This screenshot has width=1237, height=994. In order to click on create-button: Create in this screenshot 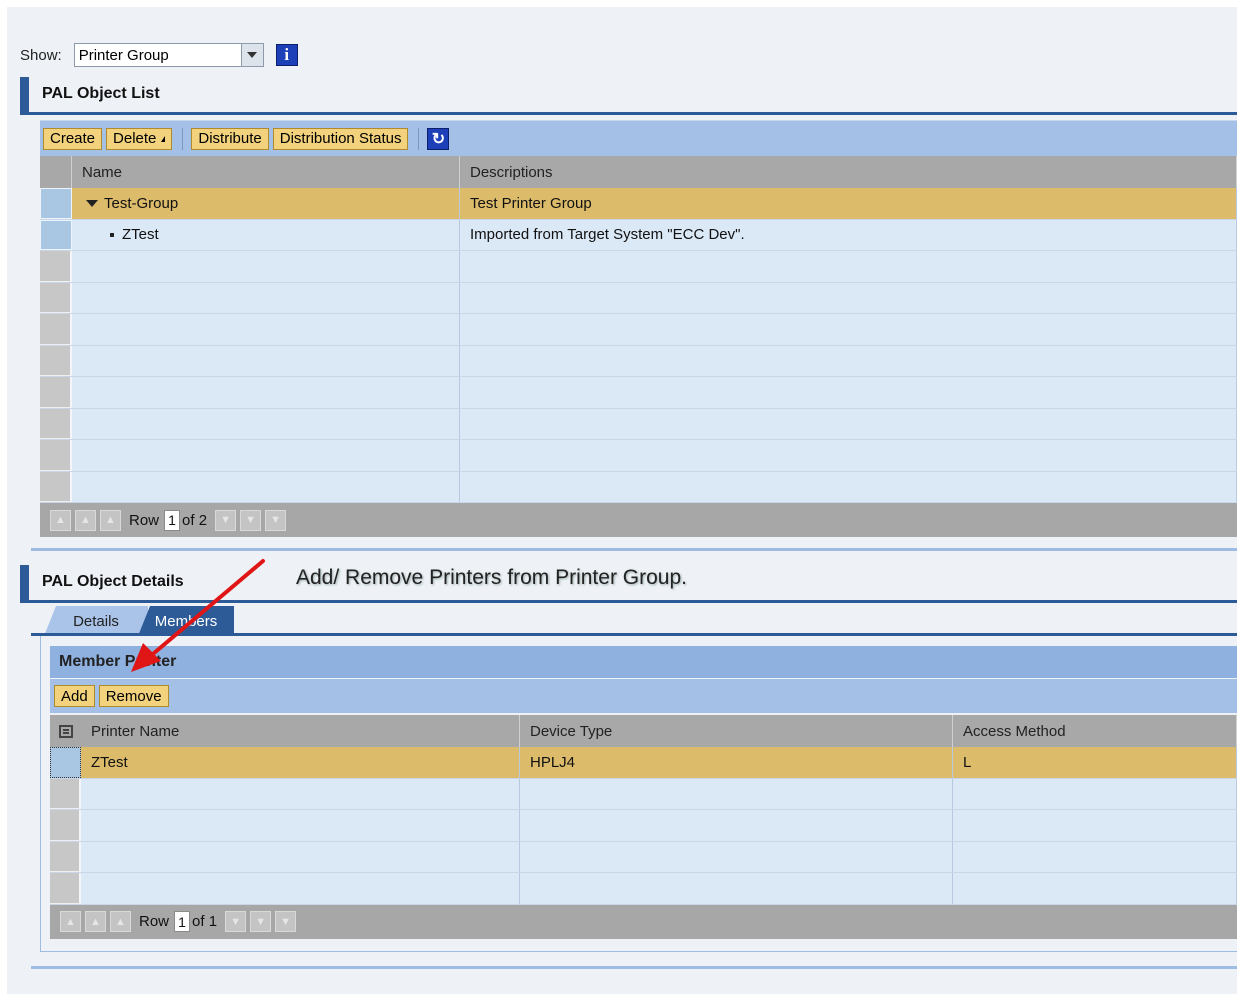, I will do `click(73, 138)`.